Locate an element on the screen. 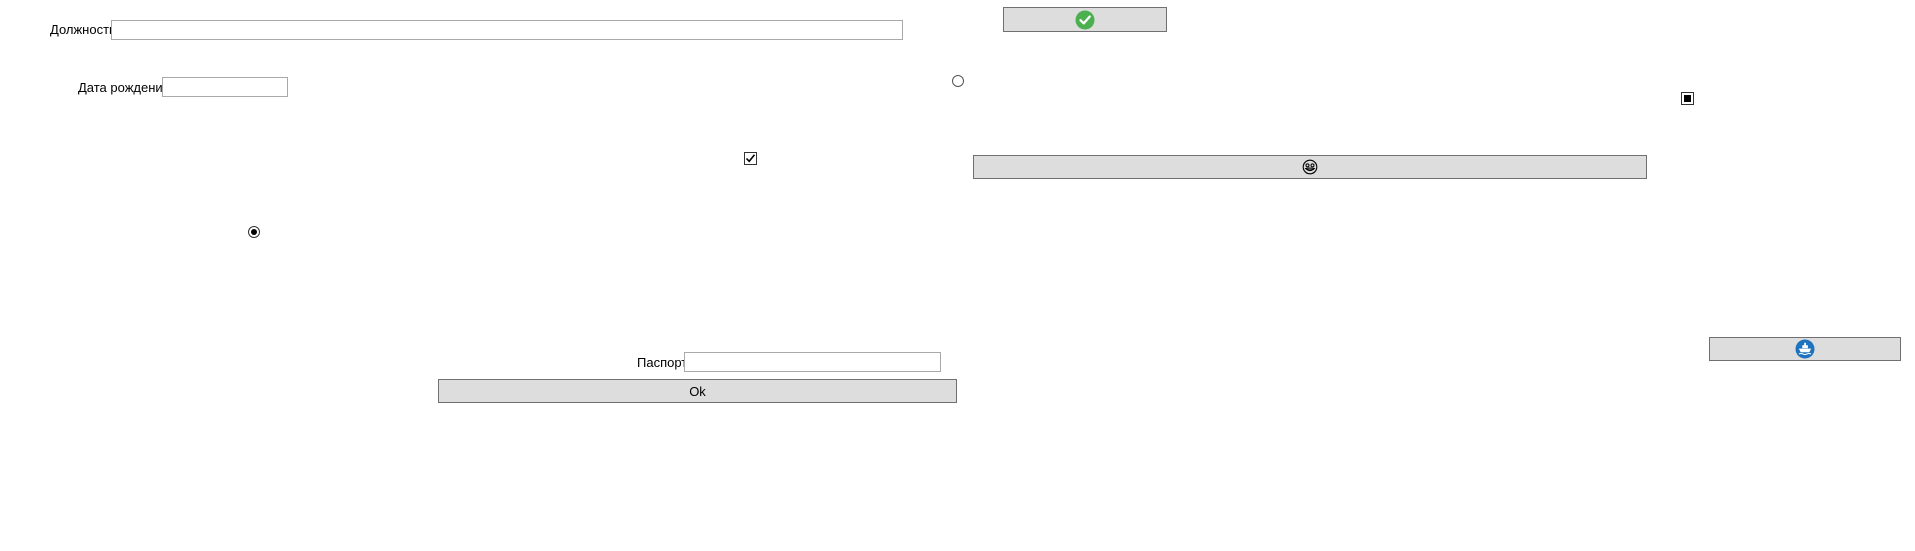 The image size is (1915, 551). birthdate-label: Дата рождения is located at coordinates (124, 87).